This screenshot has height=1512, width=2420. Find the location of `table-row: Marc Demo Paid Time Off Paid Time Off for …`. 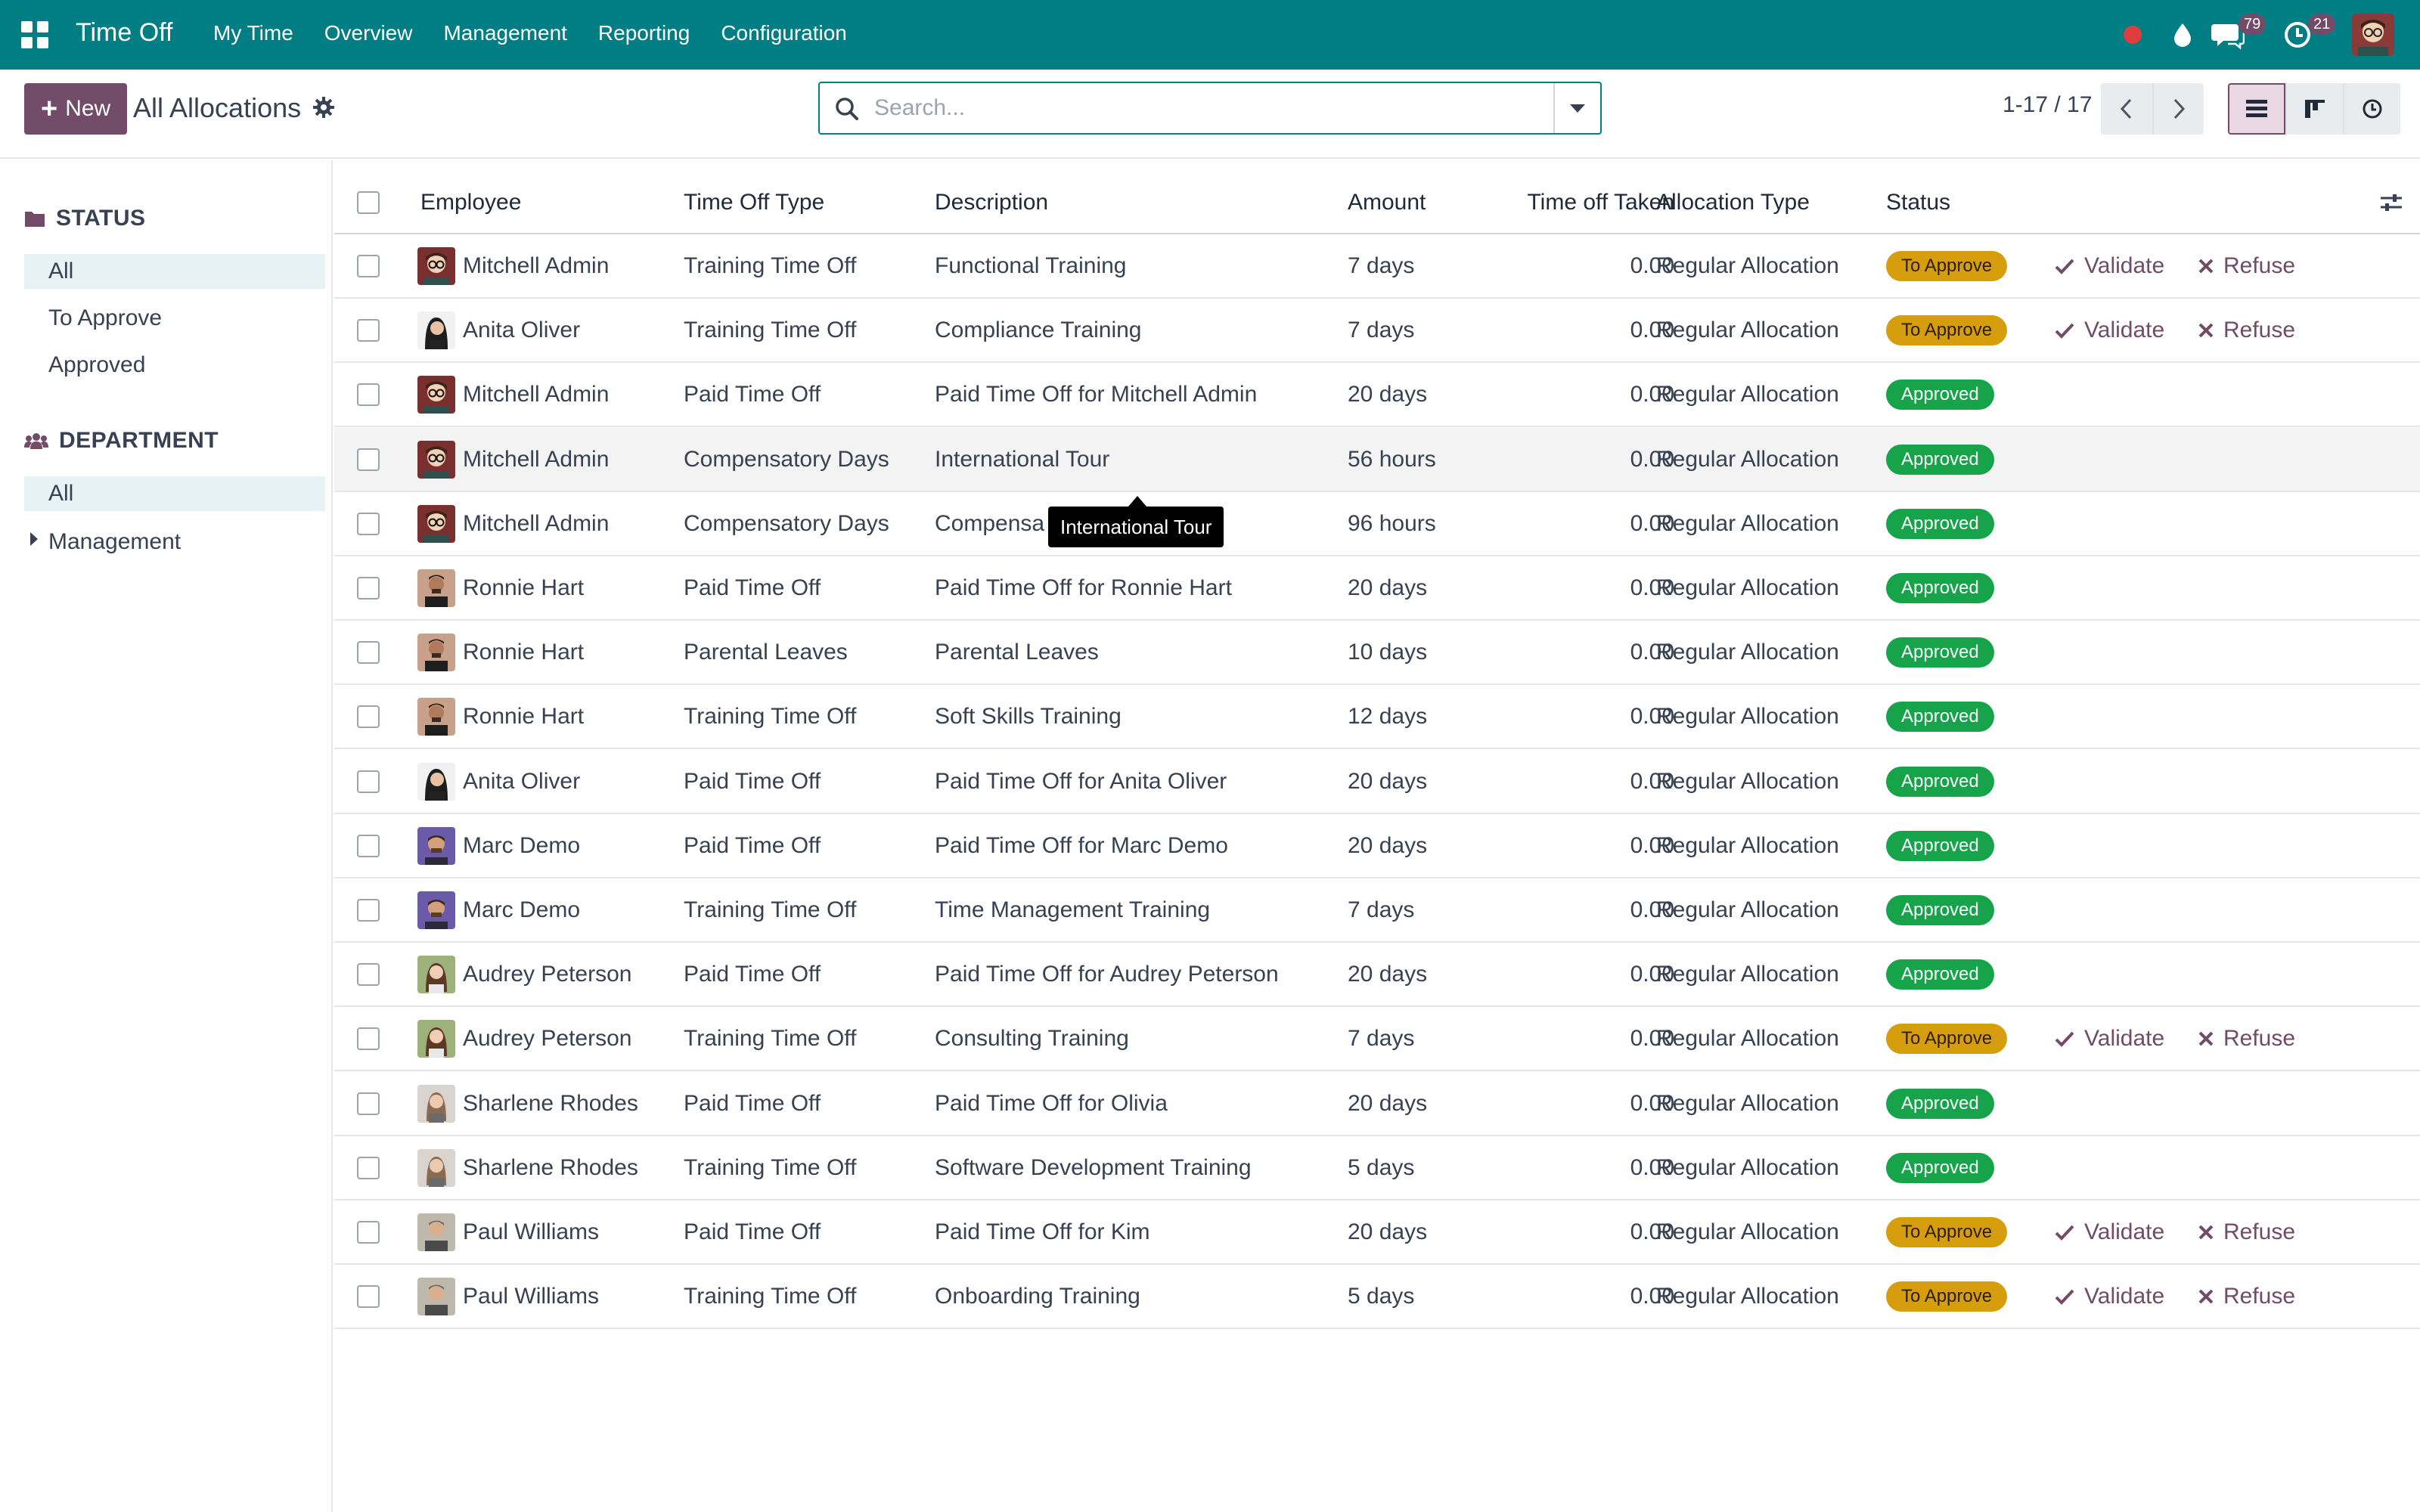

table-row: Marc Demo Paid Time Off Paid Time Off for … is located at coordinates (1377, 846).